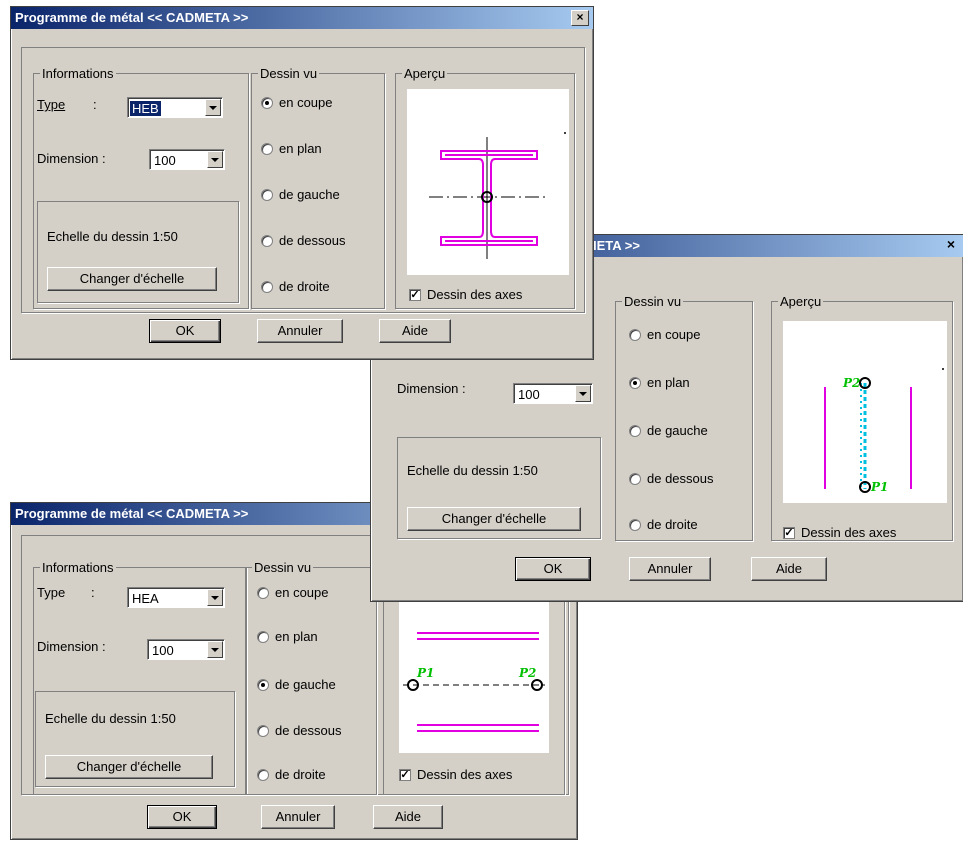  I want to click on dimension-label: Dimension :, so click(71, 158).